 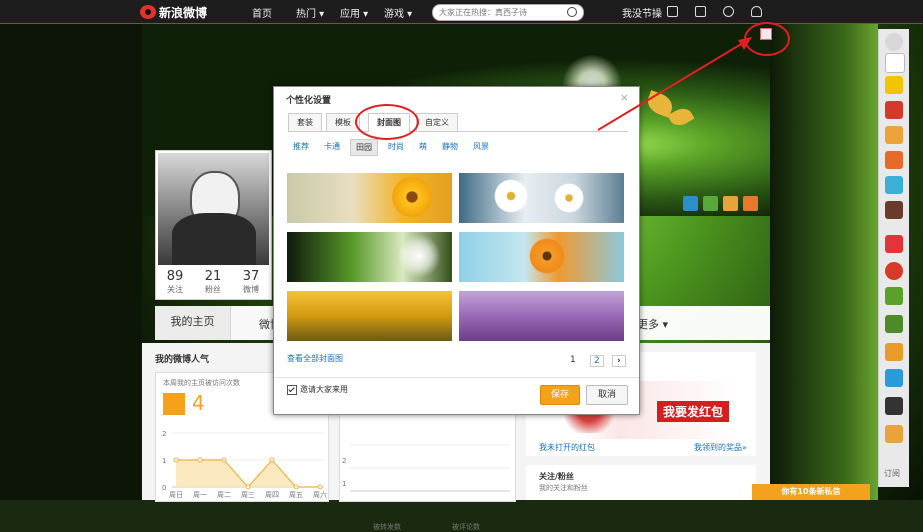 I want to click on chart-x-tick: 周四, so click(x=272, y=495).